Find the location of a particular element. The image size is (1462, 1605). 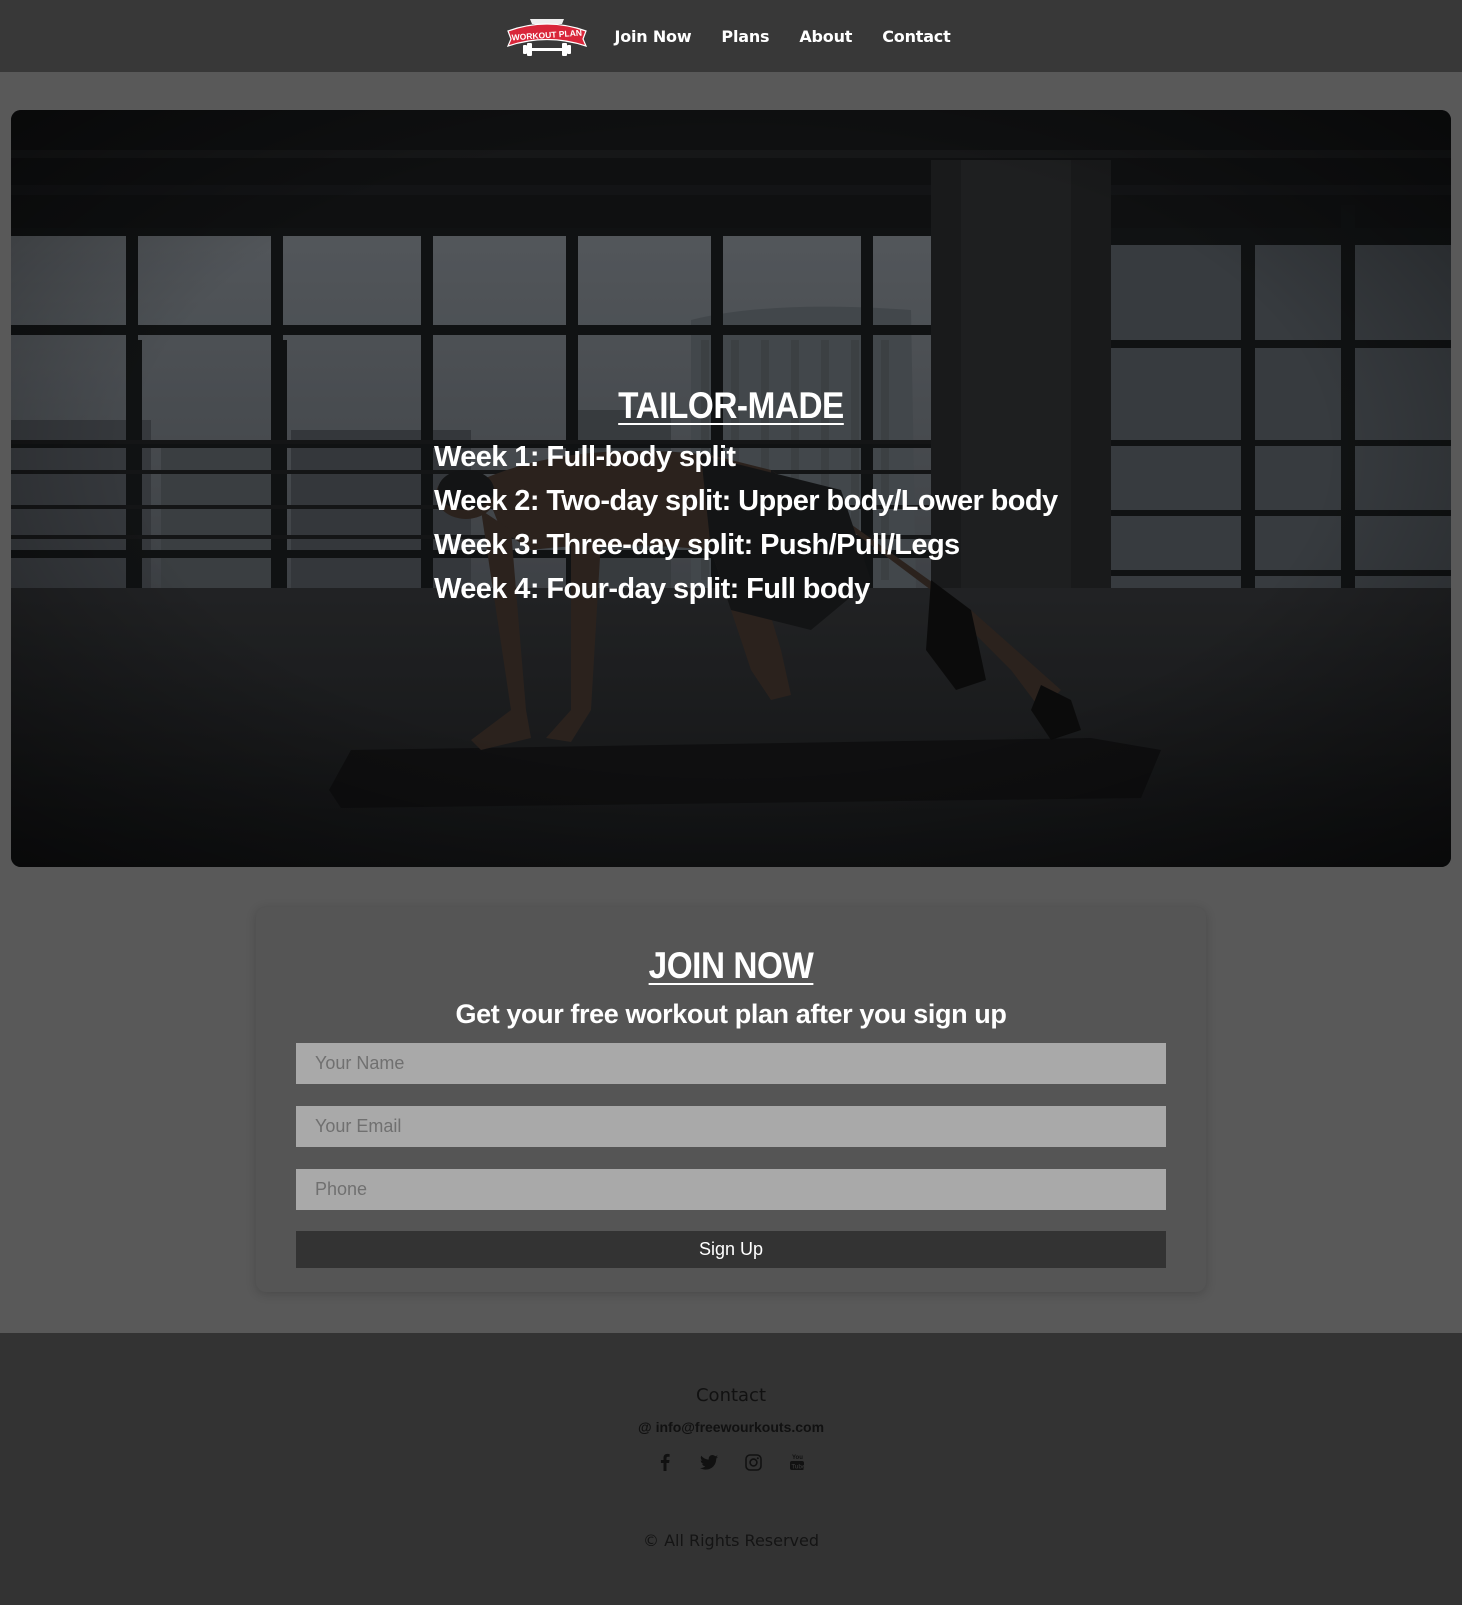

nav-contact: Contact is located at coordinates (916, 36).